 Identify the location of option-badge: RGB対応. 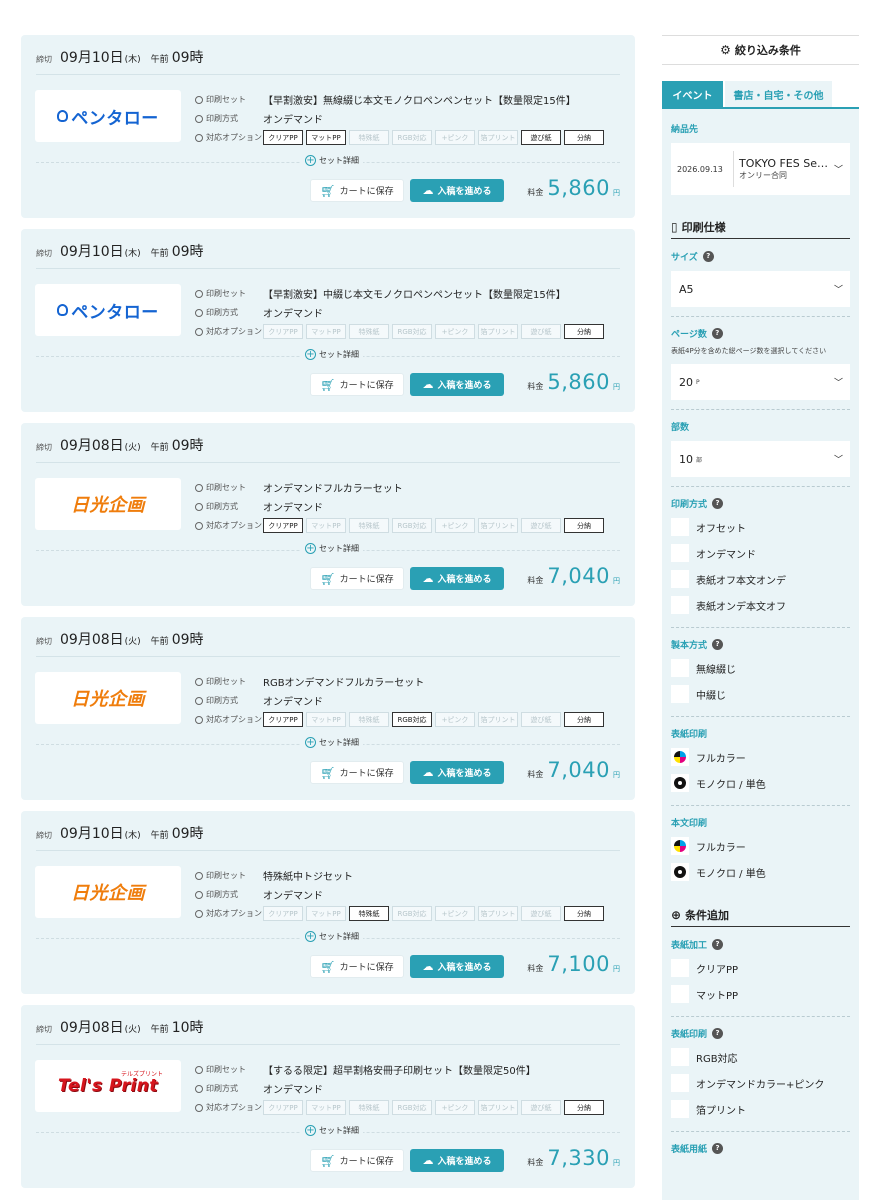
(412, 913).